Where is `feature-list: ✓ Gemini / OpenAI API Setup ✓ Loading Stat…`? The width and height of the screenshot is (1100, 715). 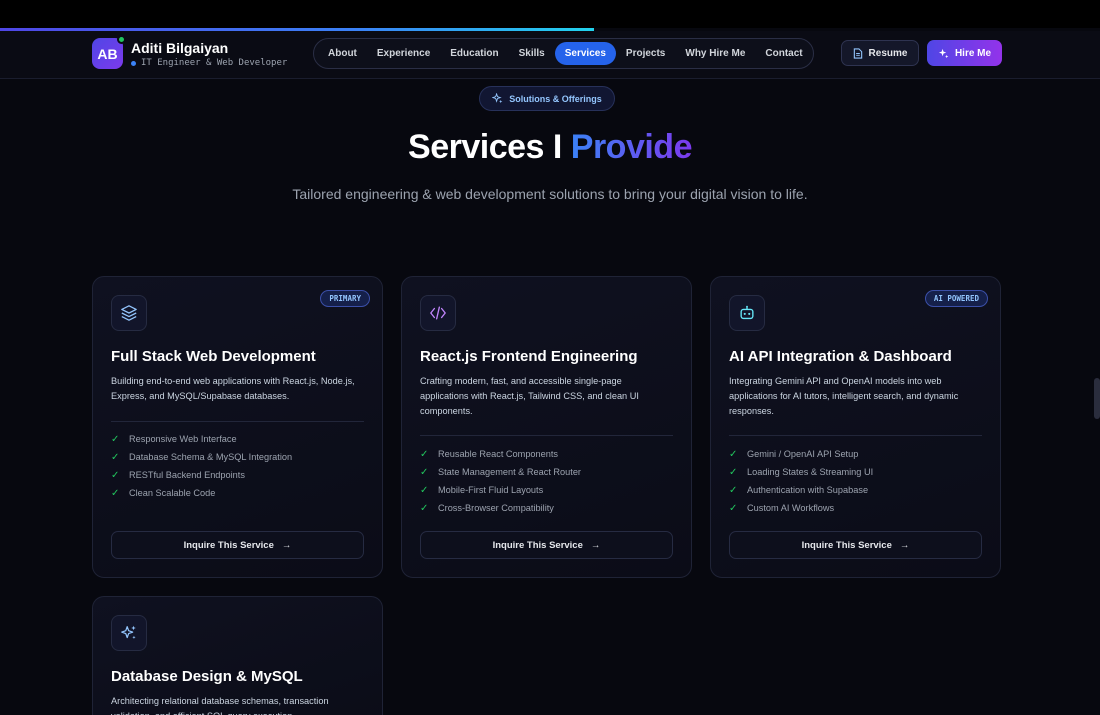 feature-list: ✓ Gemini / OpenAI API Setup ✓ Loading Stat… is located at coordinates (801, 481).